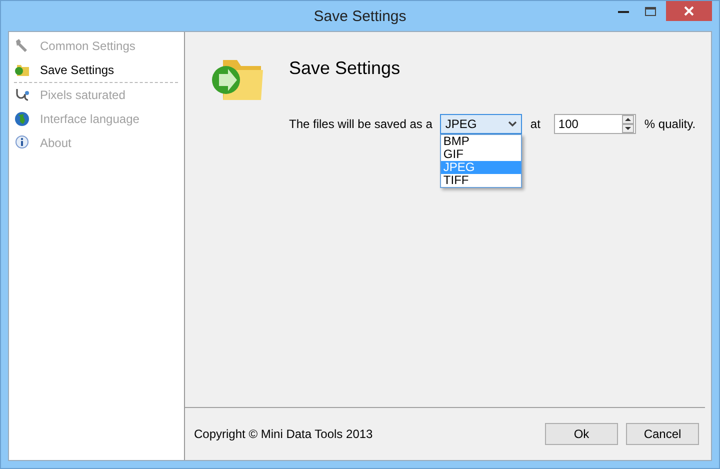  Describe the element at coordinates (22, 119) in the screenshot. I see `globe-icon` at that location.